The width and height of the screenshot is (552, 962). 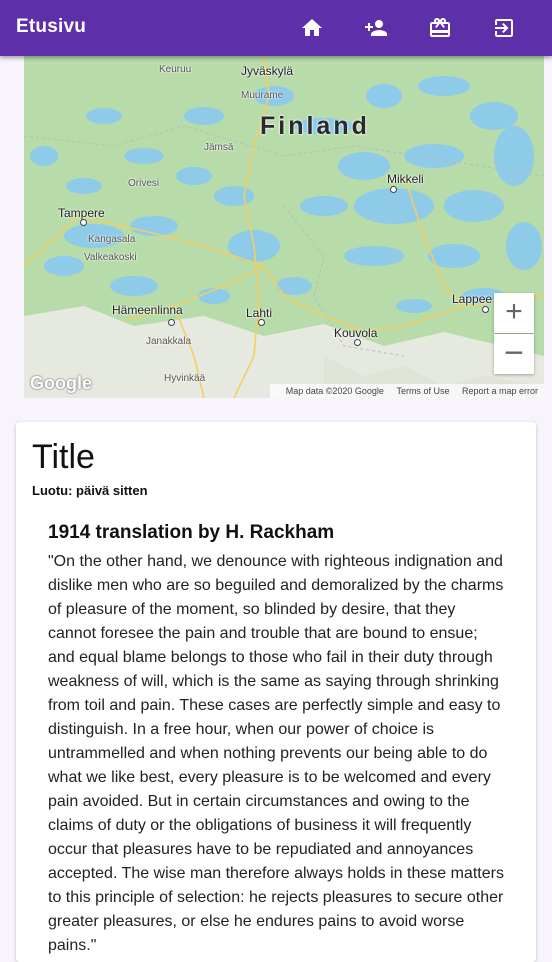 What do you see at coordinates (185, 378) in the screenshot?
I see `city-hyvinkaa-label: Hyvinkää` at bounding box center [185, 378].